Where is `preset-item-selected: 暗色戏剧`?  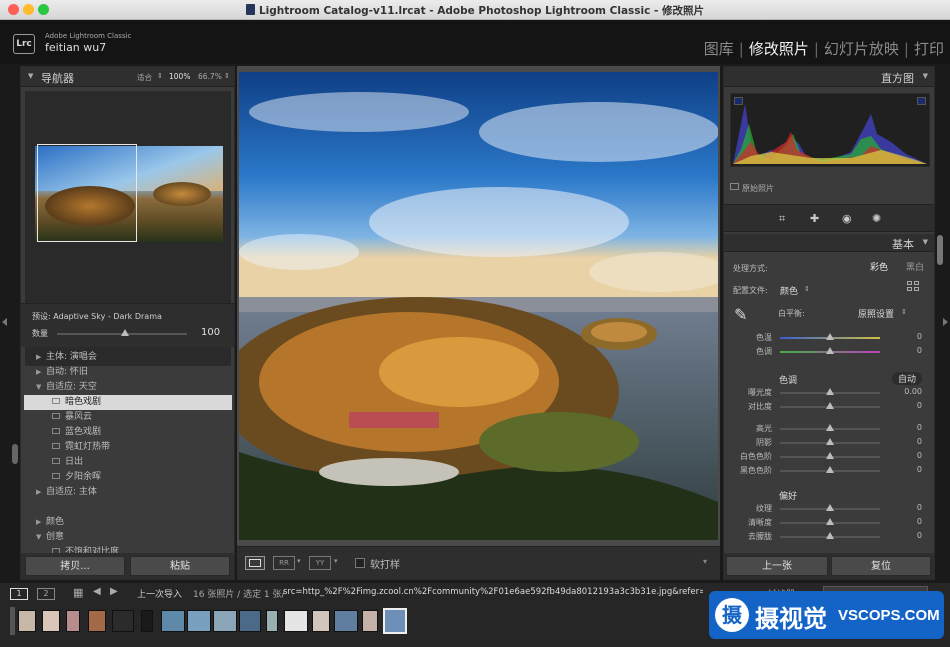
preset-item-selected: 暗色戏剧 is located at coordinates (128, 402).